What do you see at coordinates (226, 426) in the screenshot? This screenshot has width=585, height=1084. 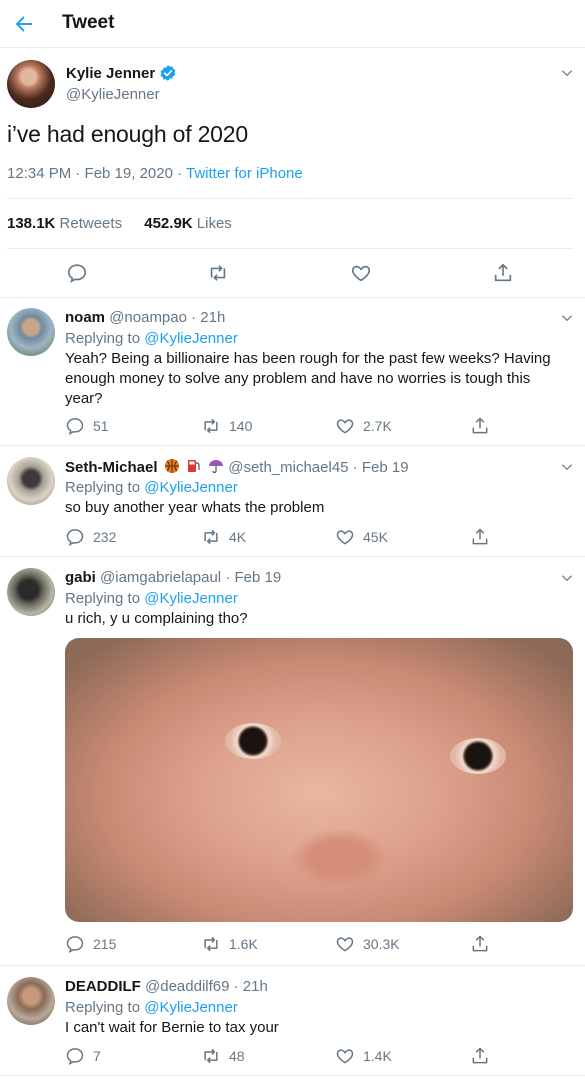 I see `retweet-button: 140` at bounding box center [226, 426].